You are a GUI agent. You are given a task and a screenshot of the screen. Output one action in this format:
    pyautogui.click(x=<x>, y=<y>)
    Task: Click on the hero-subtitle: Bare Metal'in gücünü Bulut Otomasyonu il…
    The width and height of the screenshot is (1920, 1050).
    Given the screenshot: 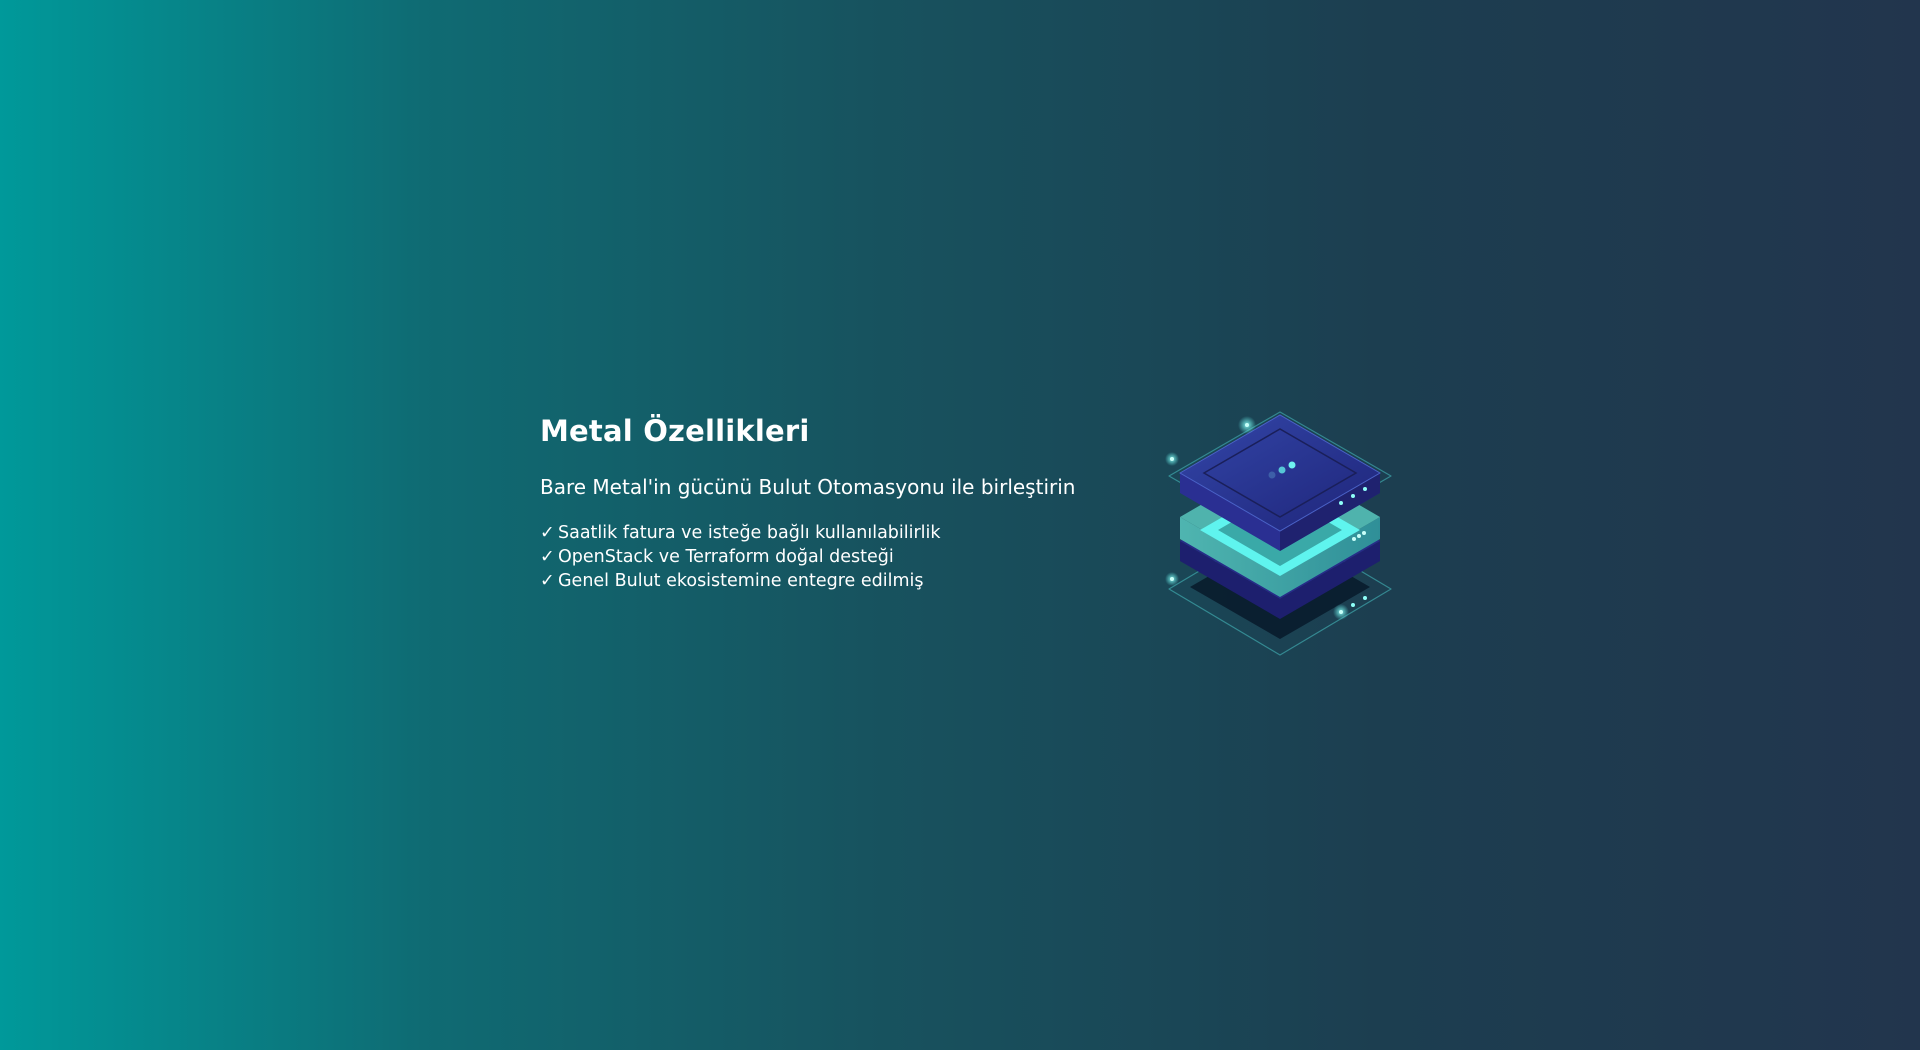 What is the action you would take?
    pyautogui.click(x=808, y=487)
    